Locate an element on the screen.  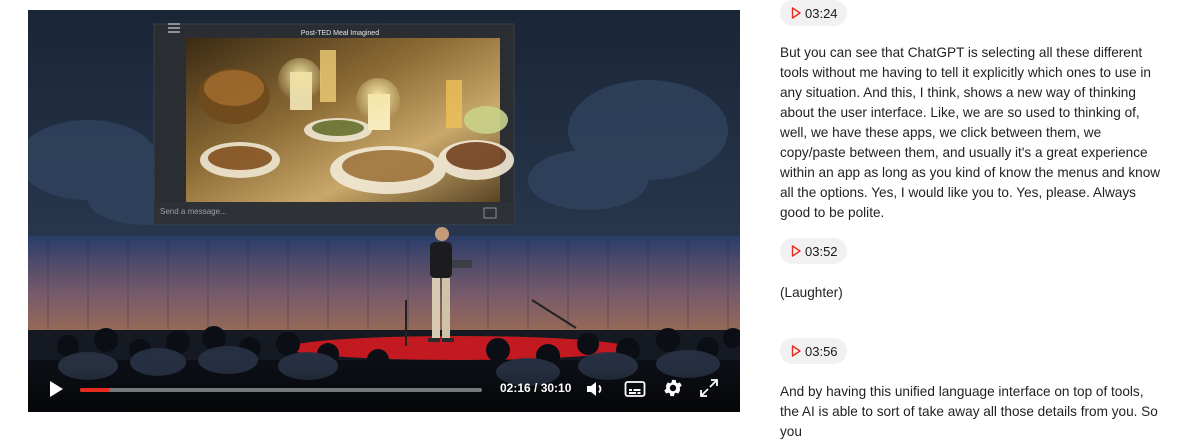
player-controls: 02:16 / 30:10 is located at coordinates (384, 390).